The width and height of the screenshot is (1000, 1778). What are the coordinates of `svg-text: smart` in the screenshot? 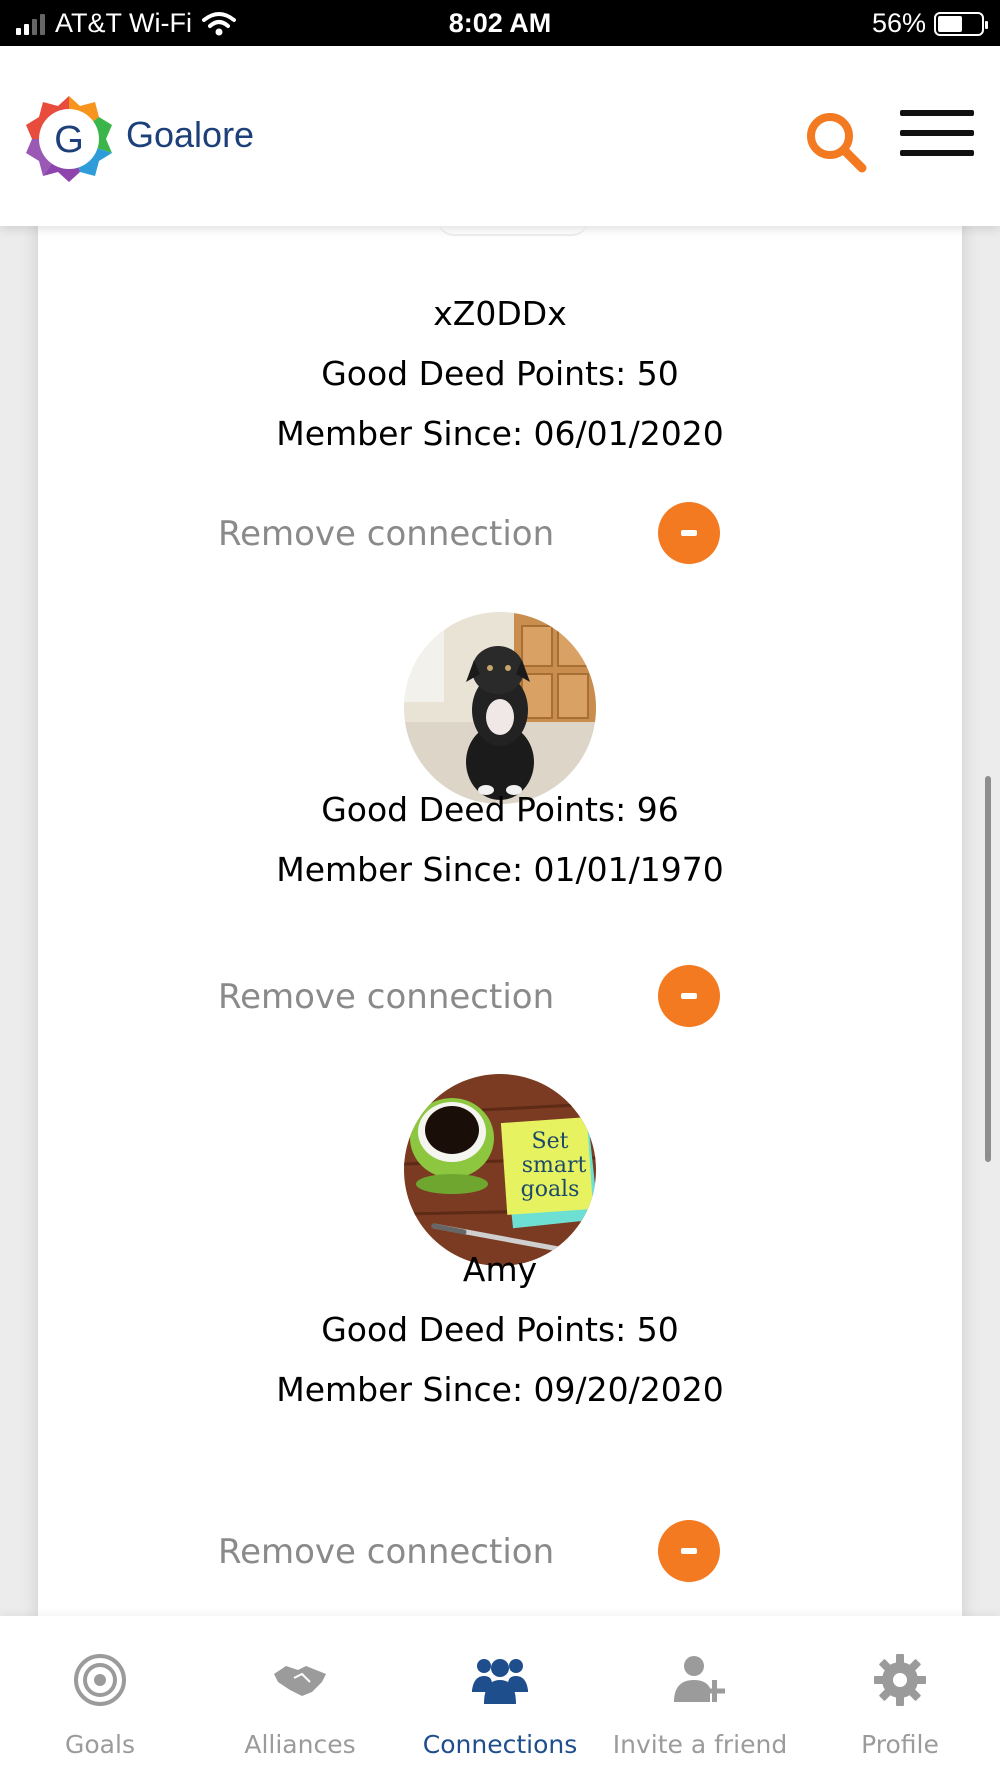 It's located at (554, 1165).